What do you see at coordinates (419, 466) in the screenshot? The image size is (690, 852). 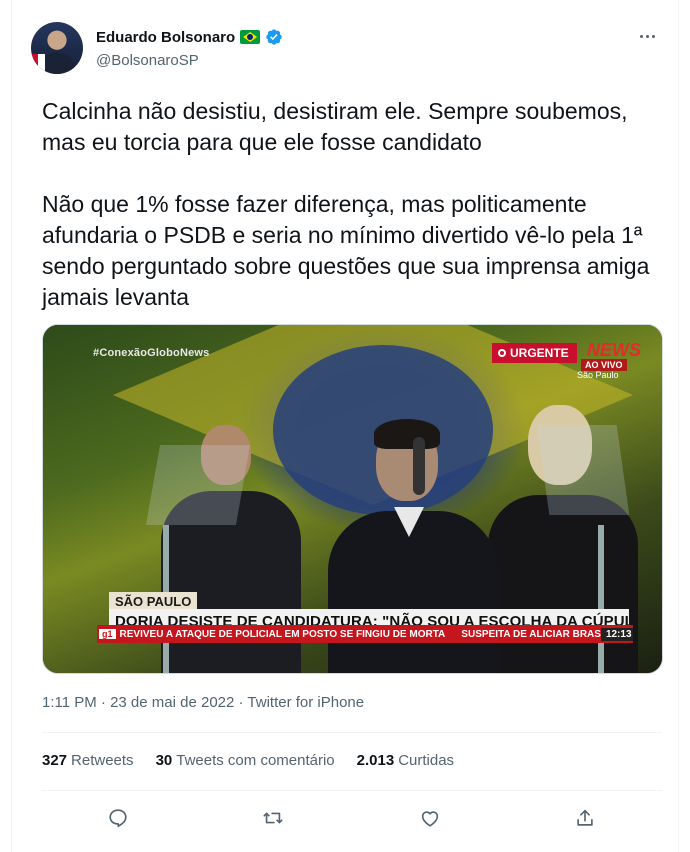 I see `photo-microphone` at bounding box center [419, 466].